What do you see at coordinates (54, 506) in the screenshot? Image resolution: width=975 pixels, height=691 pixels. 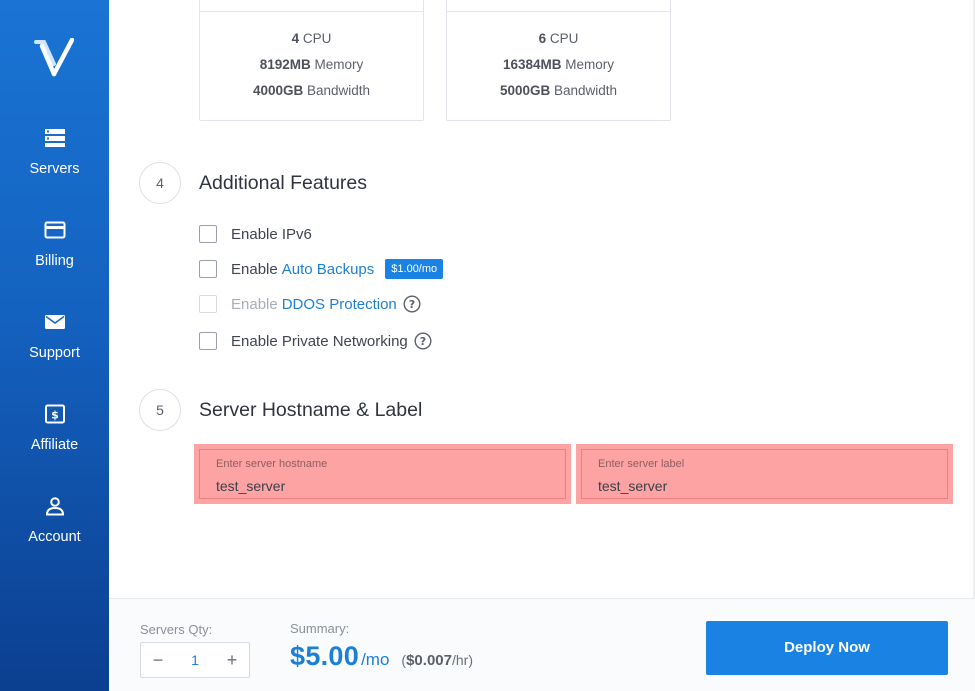 I see `user-icon` at bounding box center [54, 506].